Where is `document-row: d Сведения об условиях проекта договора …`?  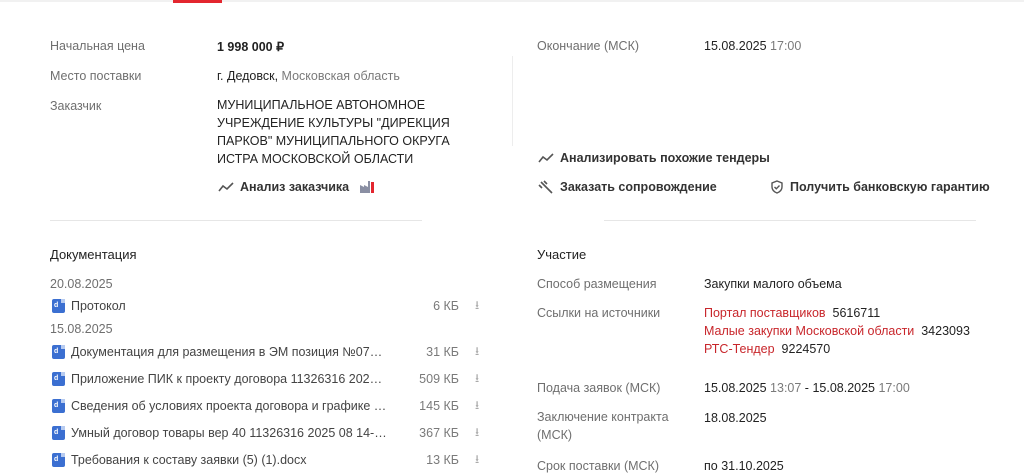 document-row: d Сведения об условиях проекта договора … is located at coordinates (270, 406).